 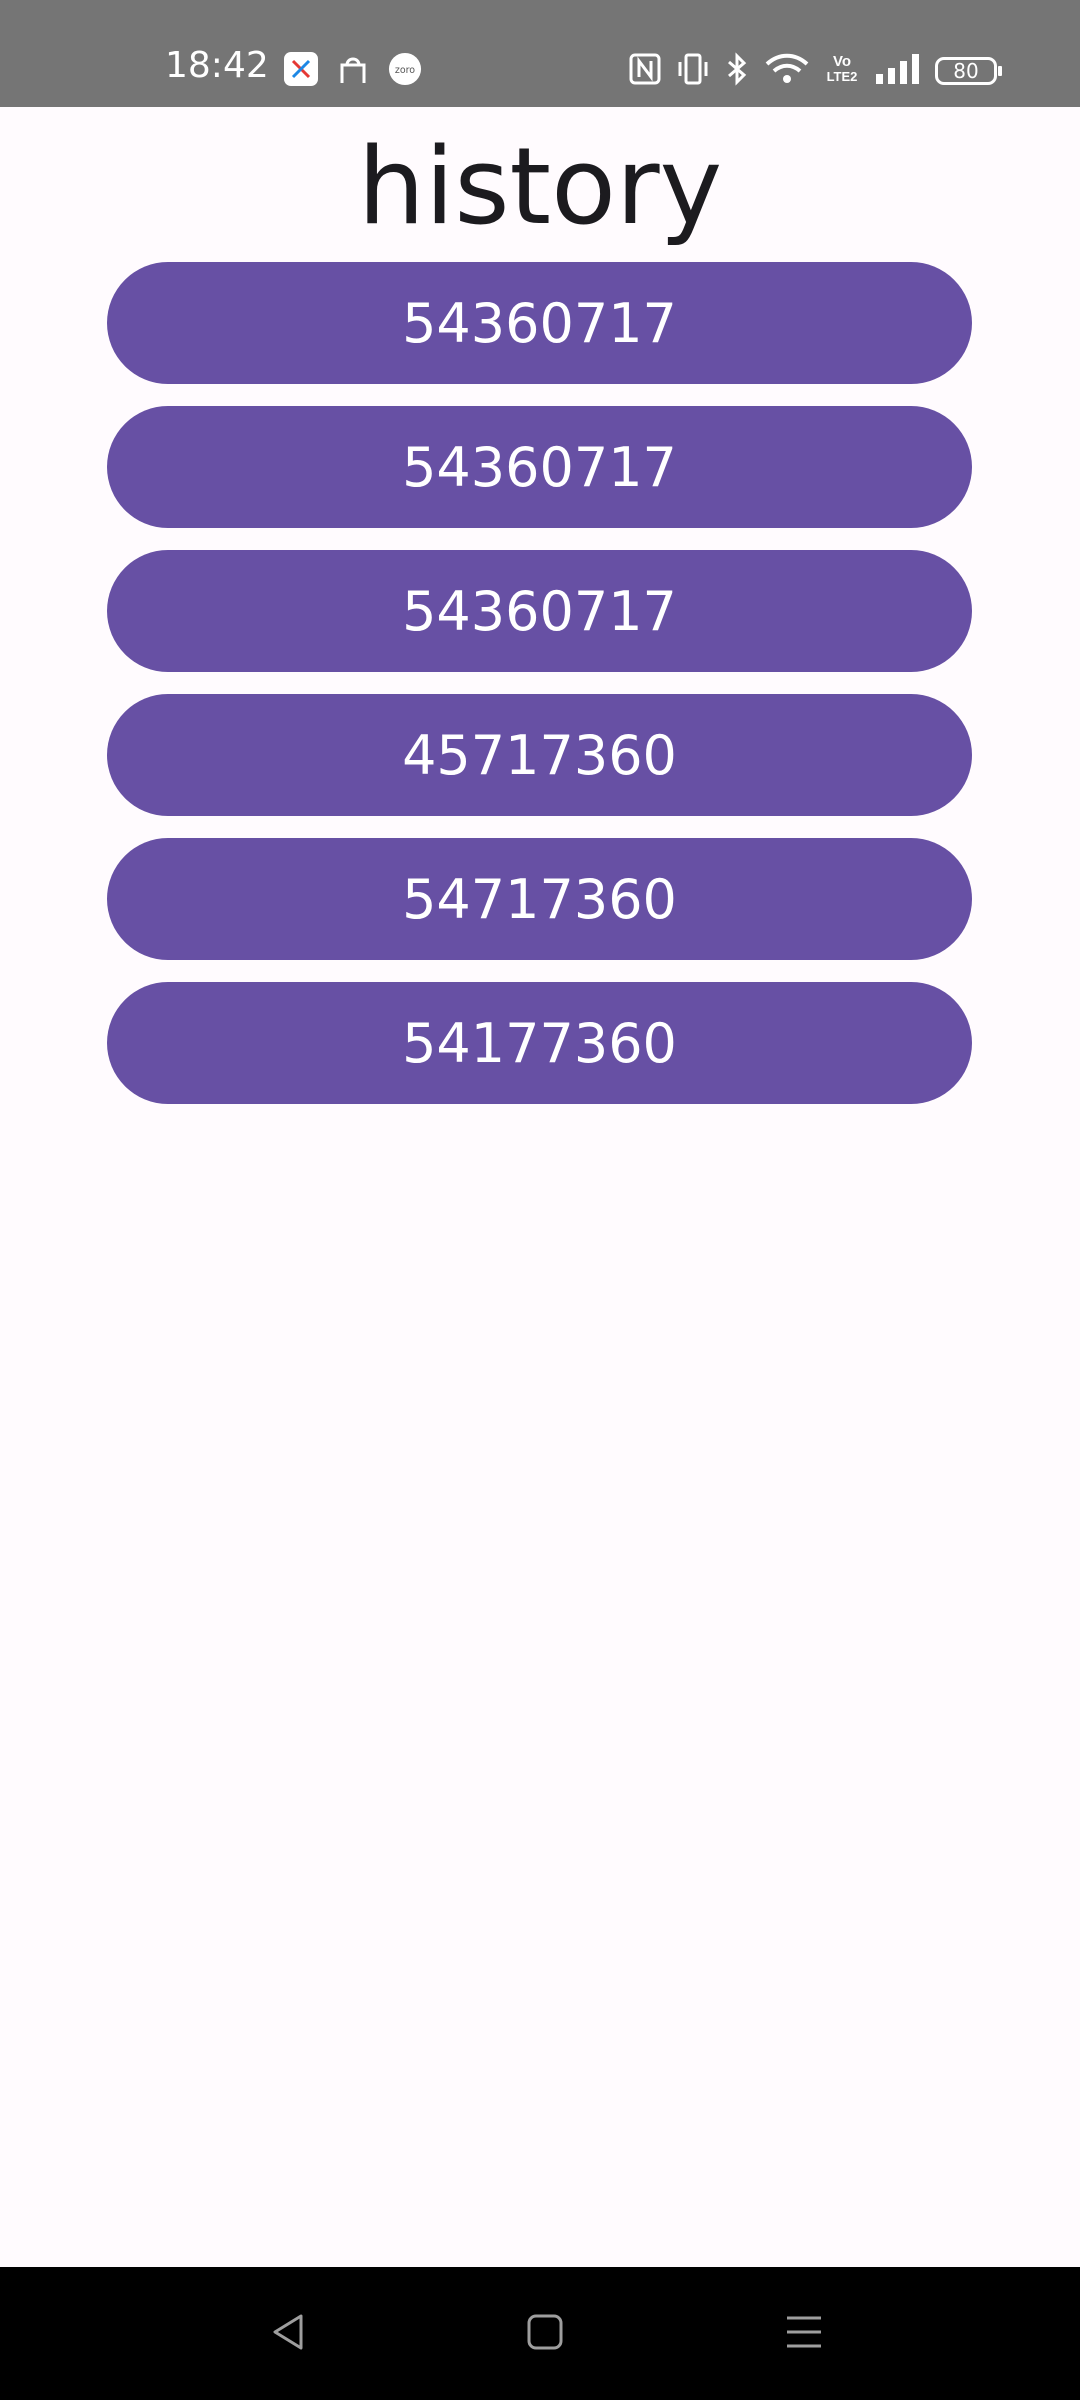 I want to click on volte-icon: Vo LTE2, so click(x=842, y=69).